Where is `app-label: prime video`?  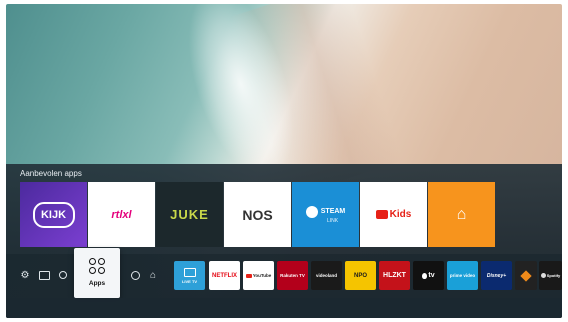
app-label: prime video is located at coordinates (462, 275).